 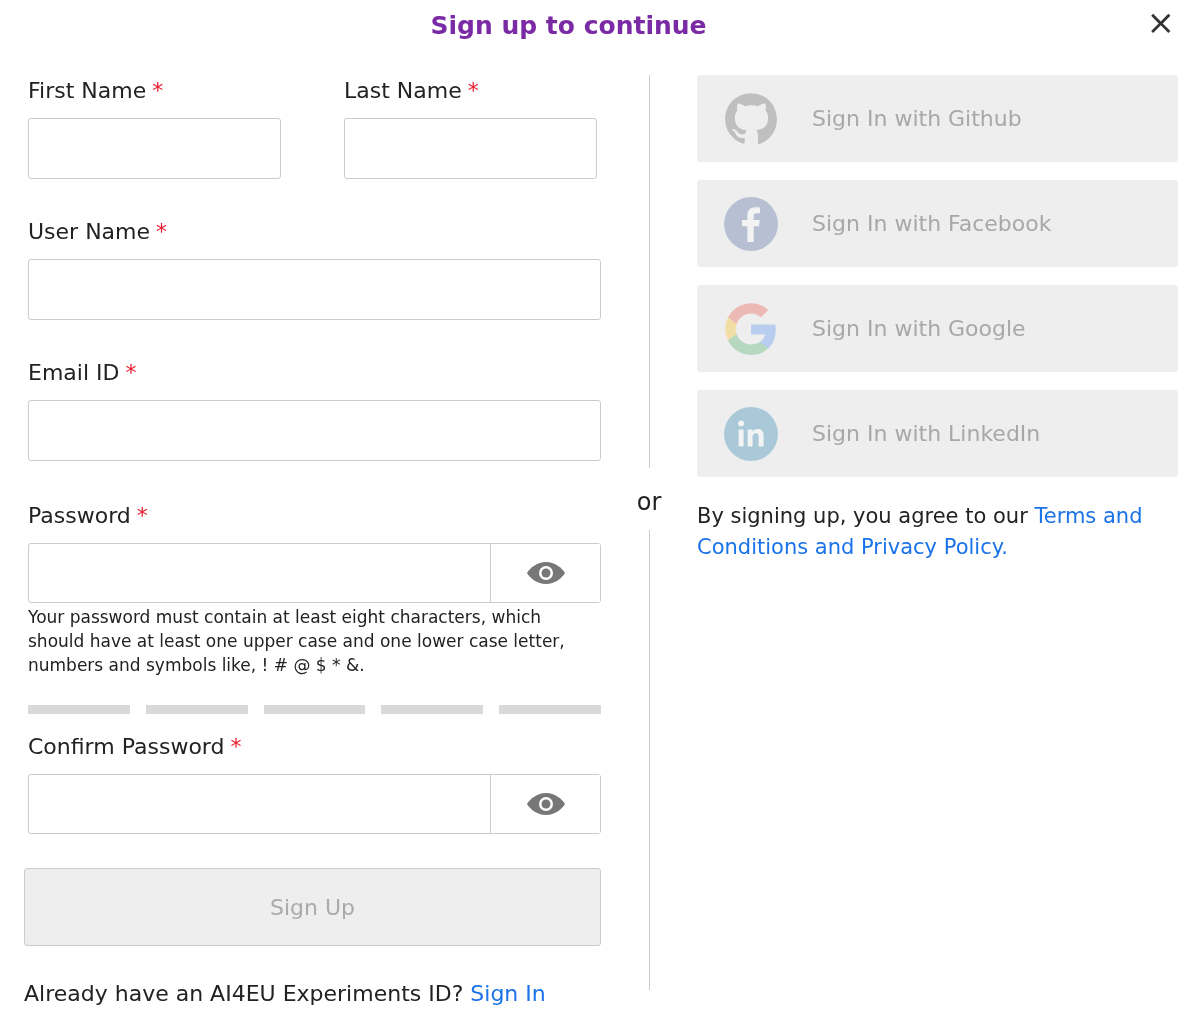 What do you see at coordinates (88, 516) in the screenshot?
I see `field-label: Password *` at bounding box center [88, 516].